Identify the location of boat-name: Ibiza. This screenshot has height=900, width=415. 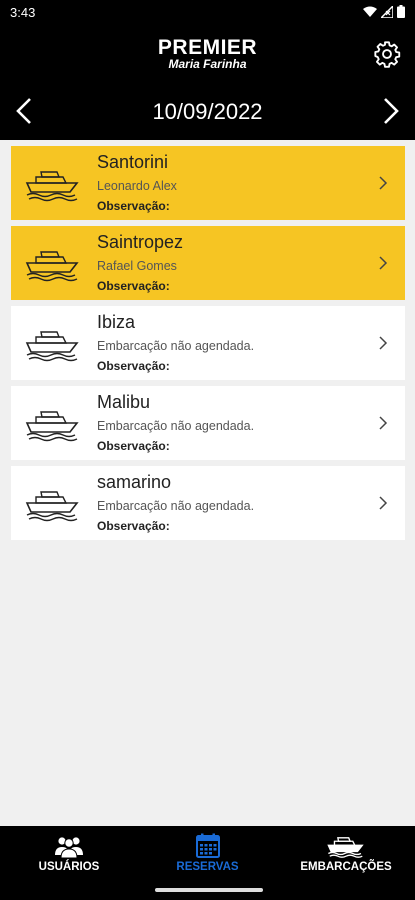
(116, 322).